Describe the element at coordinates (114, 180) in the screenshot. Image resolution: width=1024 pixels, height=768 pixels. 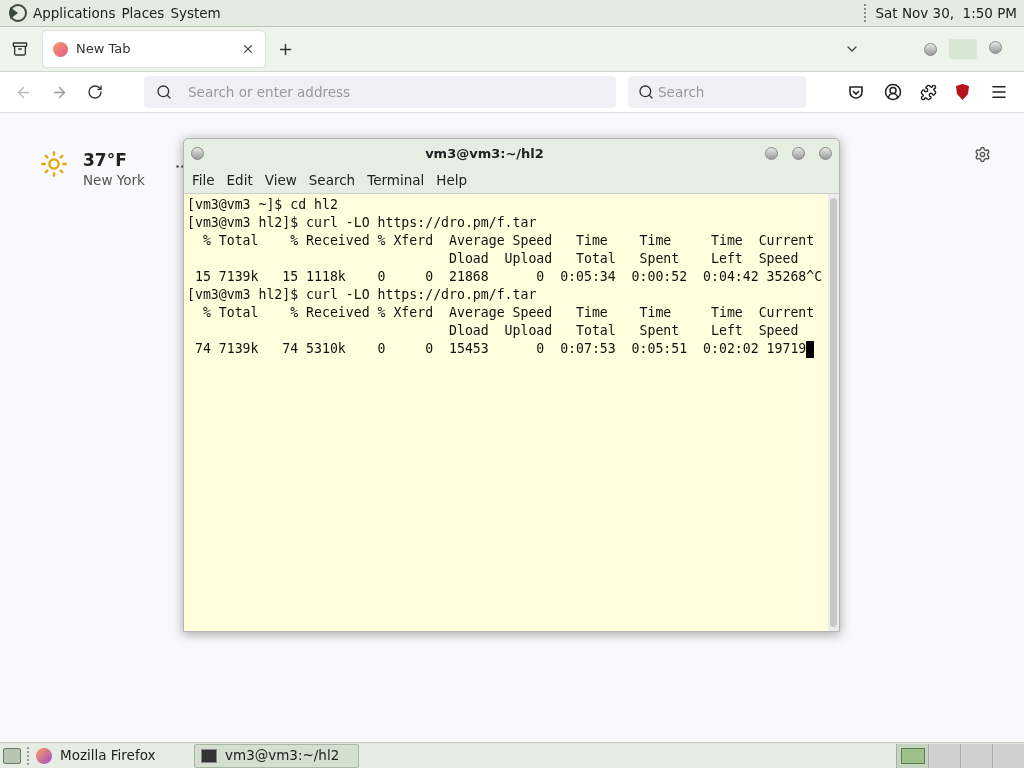
I see `city-name: New York` at that location.